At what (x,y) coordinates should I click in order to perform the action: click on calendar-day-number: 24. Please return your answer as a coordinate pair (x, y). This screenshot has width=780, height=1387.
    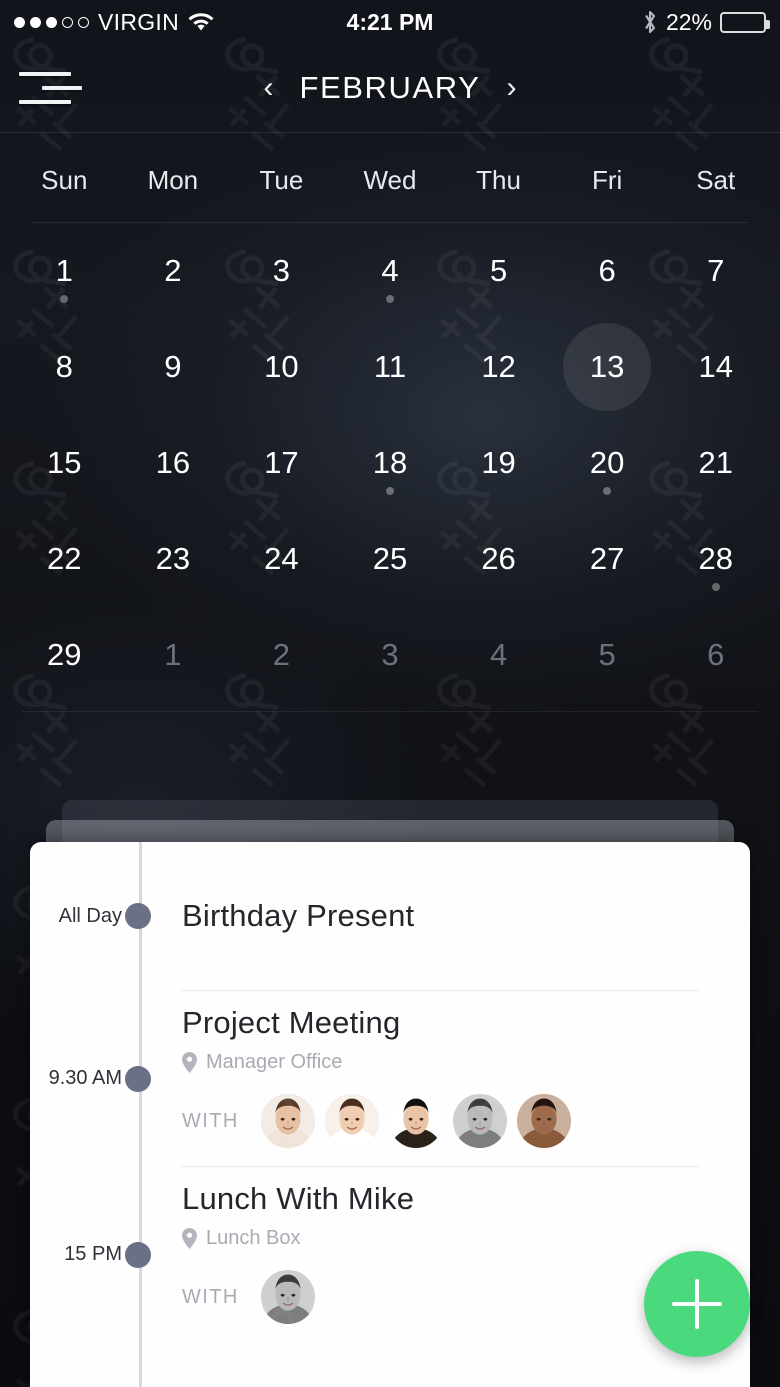
    Looking at the image, I should click on (281, 558).